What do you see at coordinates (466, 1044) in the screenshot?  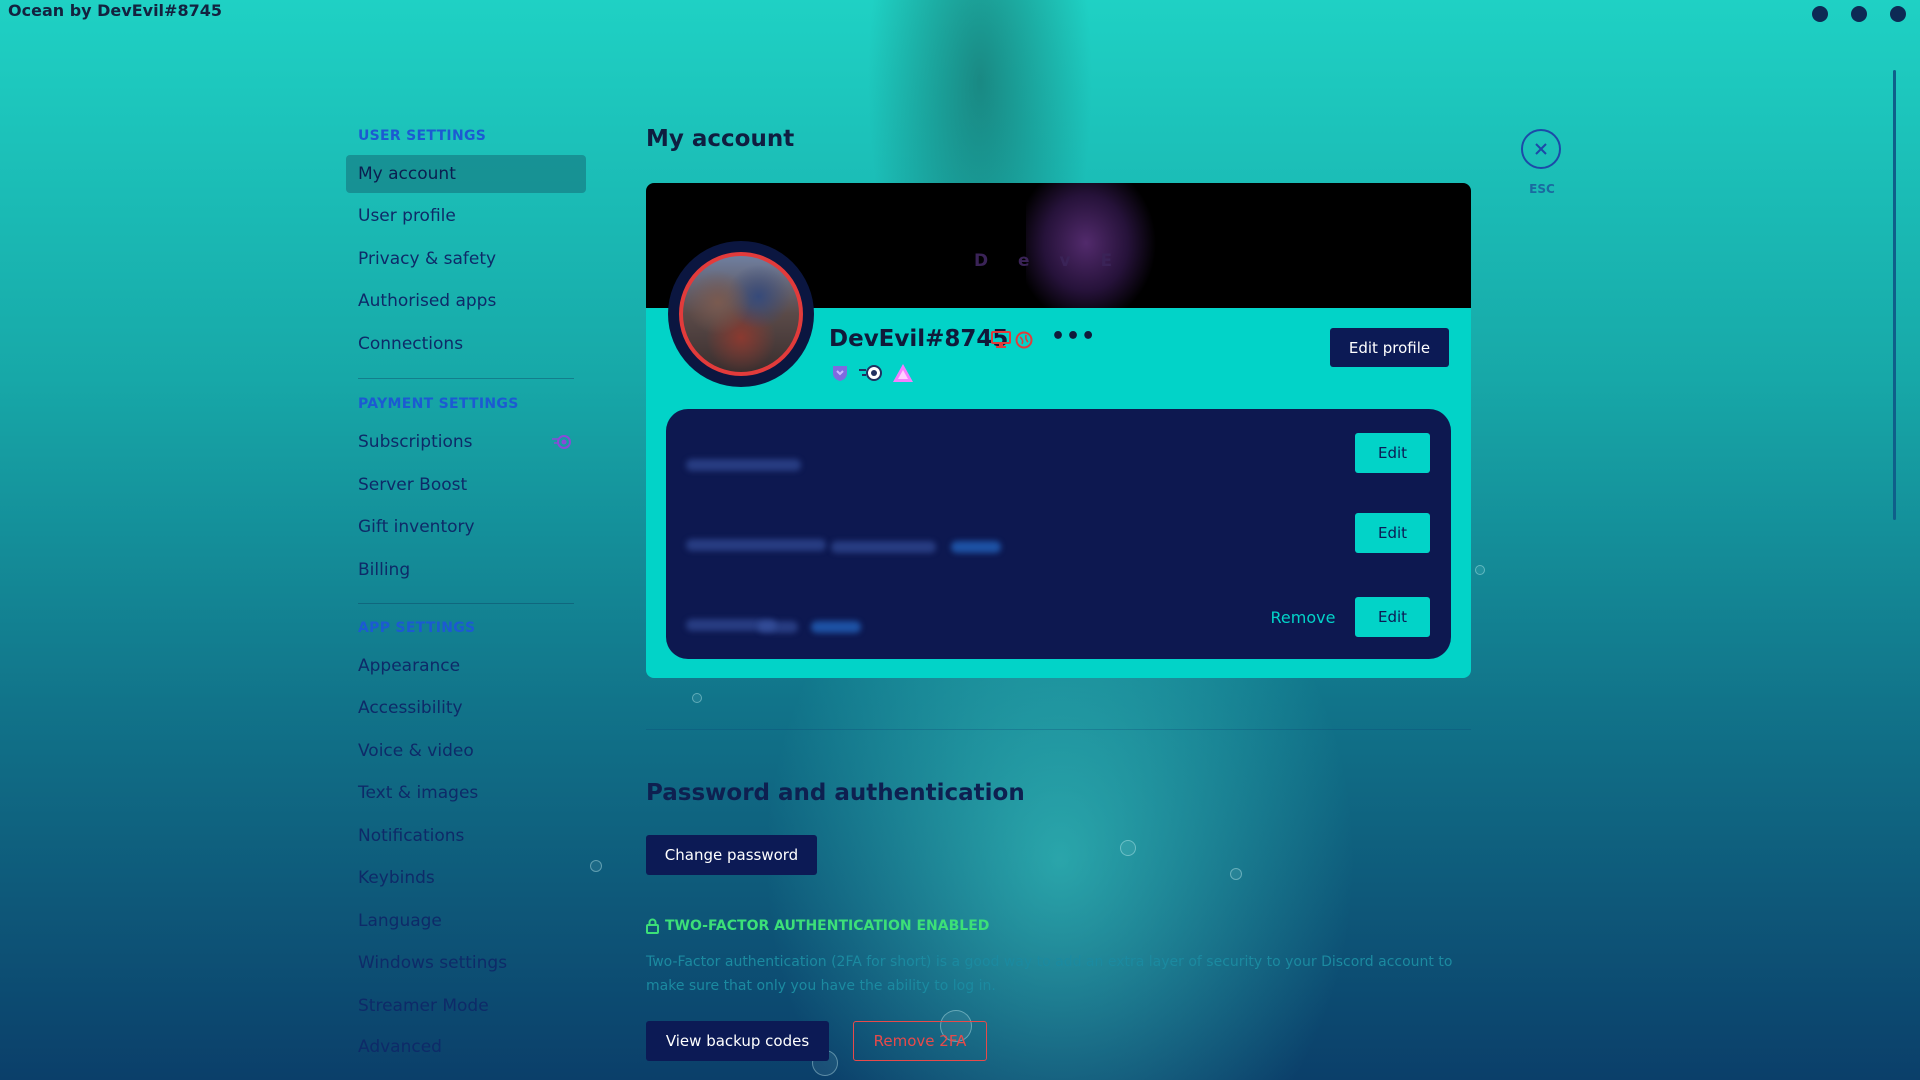 I see `sidebar-item-advanced: Advanced` at bounding box center [466, 1044].